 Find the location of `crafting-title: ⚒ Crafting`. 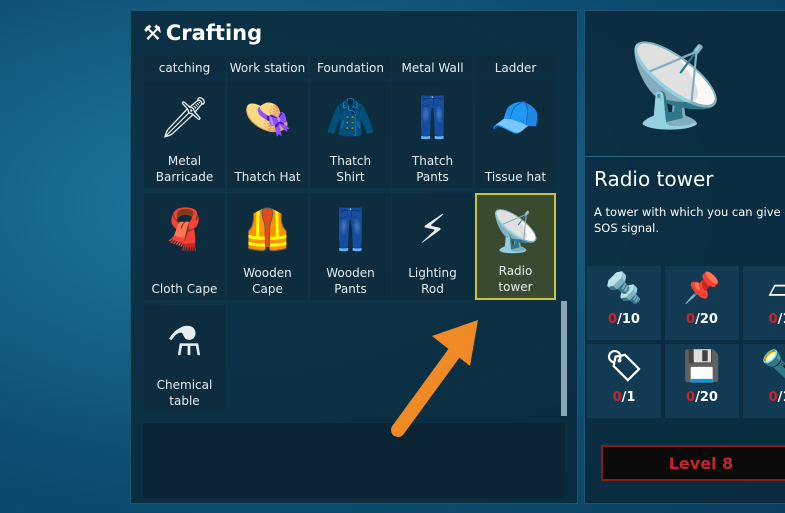

crafting-title: ⚒ Crafting is located at coordinates (202, 33).